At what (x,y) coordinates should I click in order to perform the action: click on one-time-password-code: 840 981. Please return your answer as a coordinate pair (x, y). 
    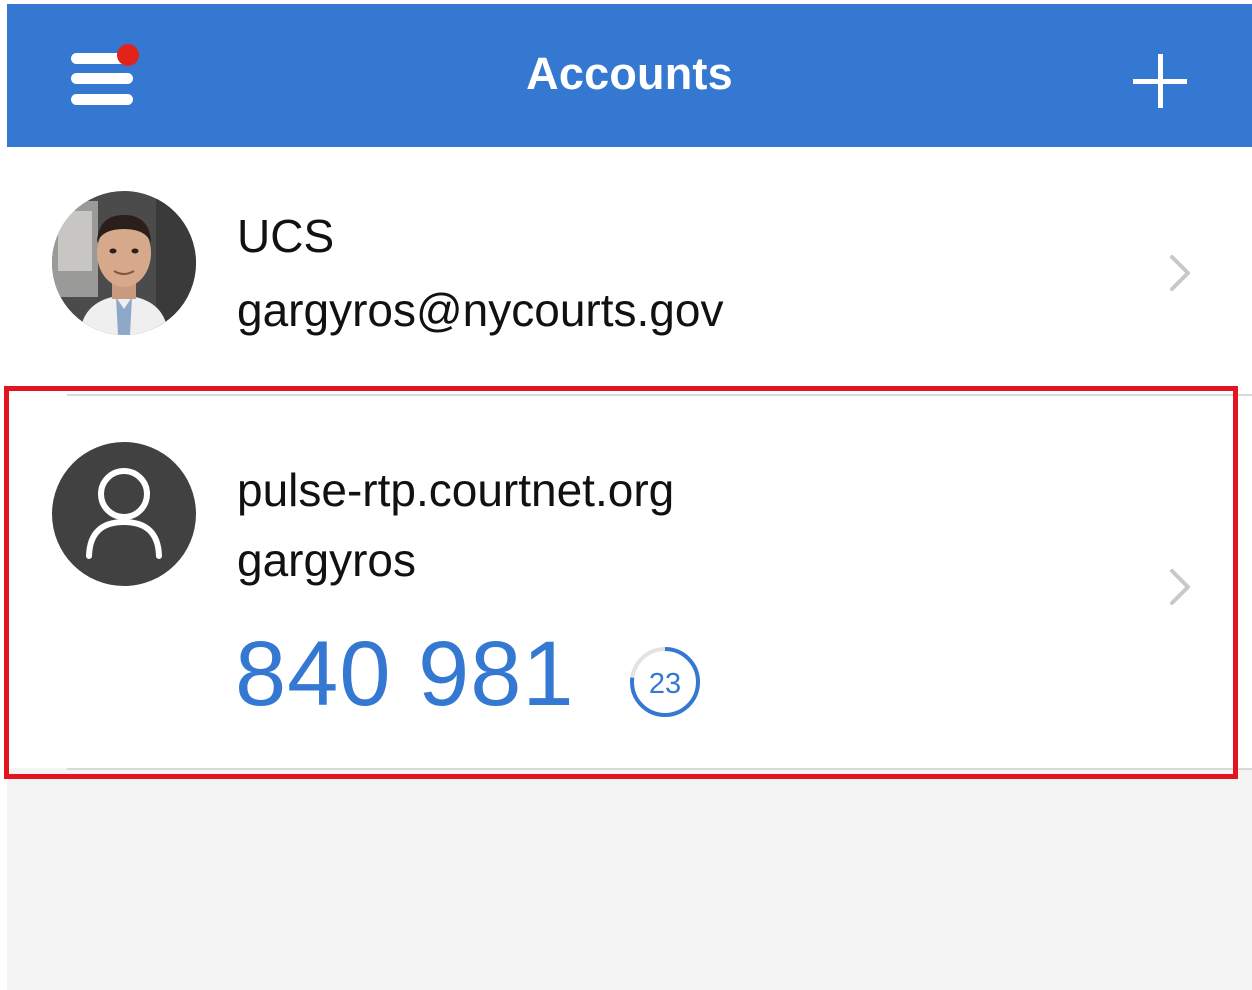
    Looking at the image, I should click on (405, 674).